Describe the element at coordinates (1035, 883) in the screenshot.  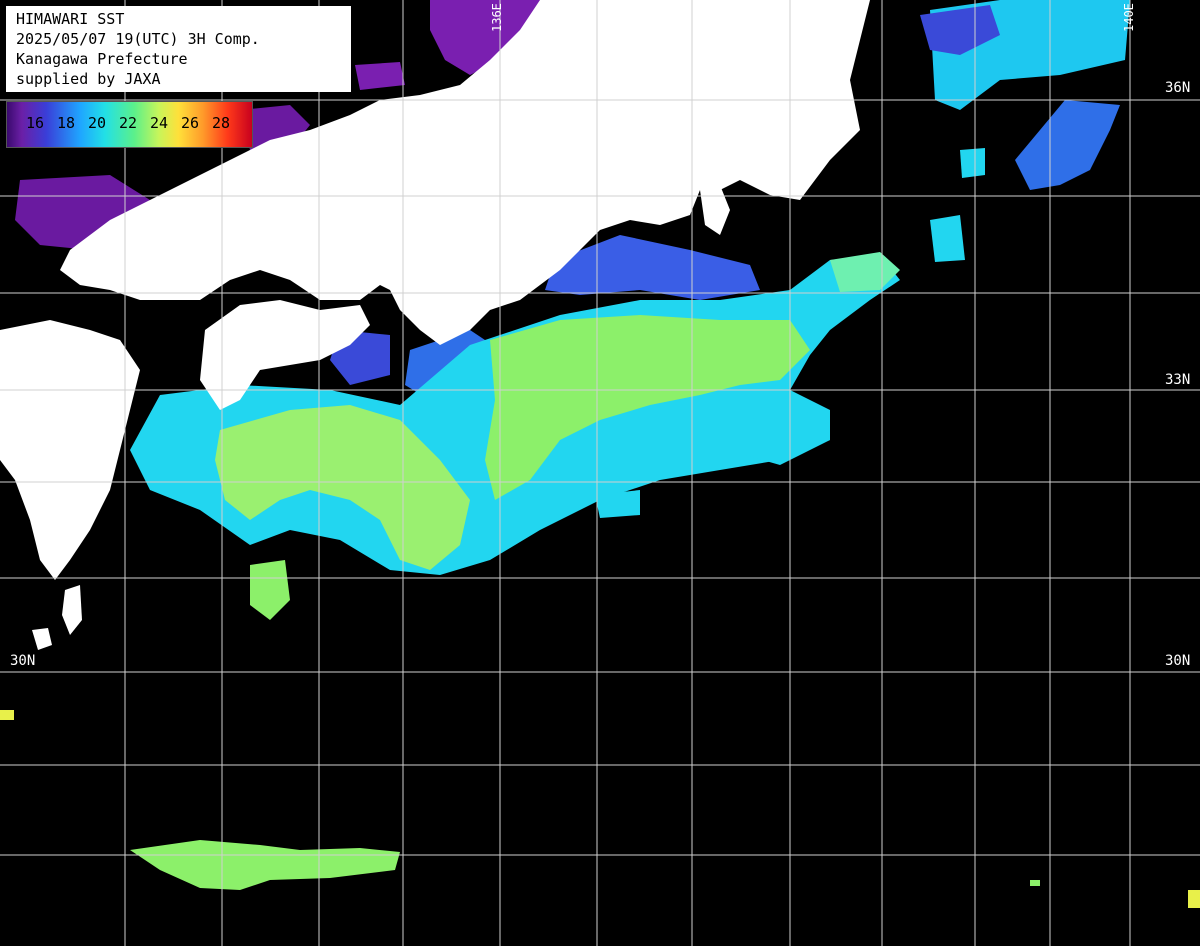
I see `sst-speck-green` at that location.